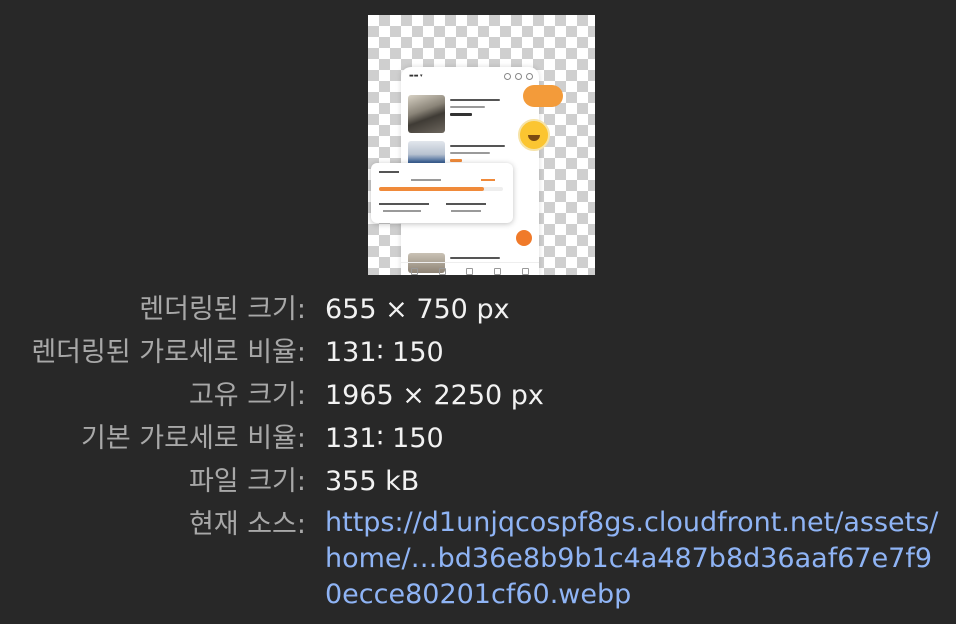 The width and height of the screenshot is (956, 624). I want to click on rendered-size-row: 렌더링된 크기: 655 × 750 px, so click(478, 310).